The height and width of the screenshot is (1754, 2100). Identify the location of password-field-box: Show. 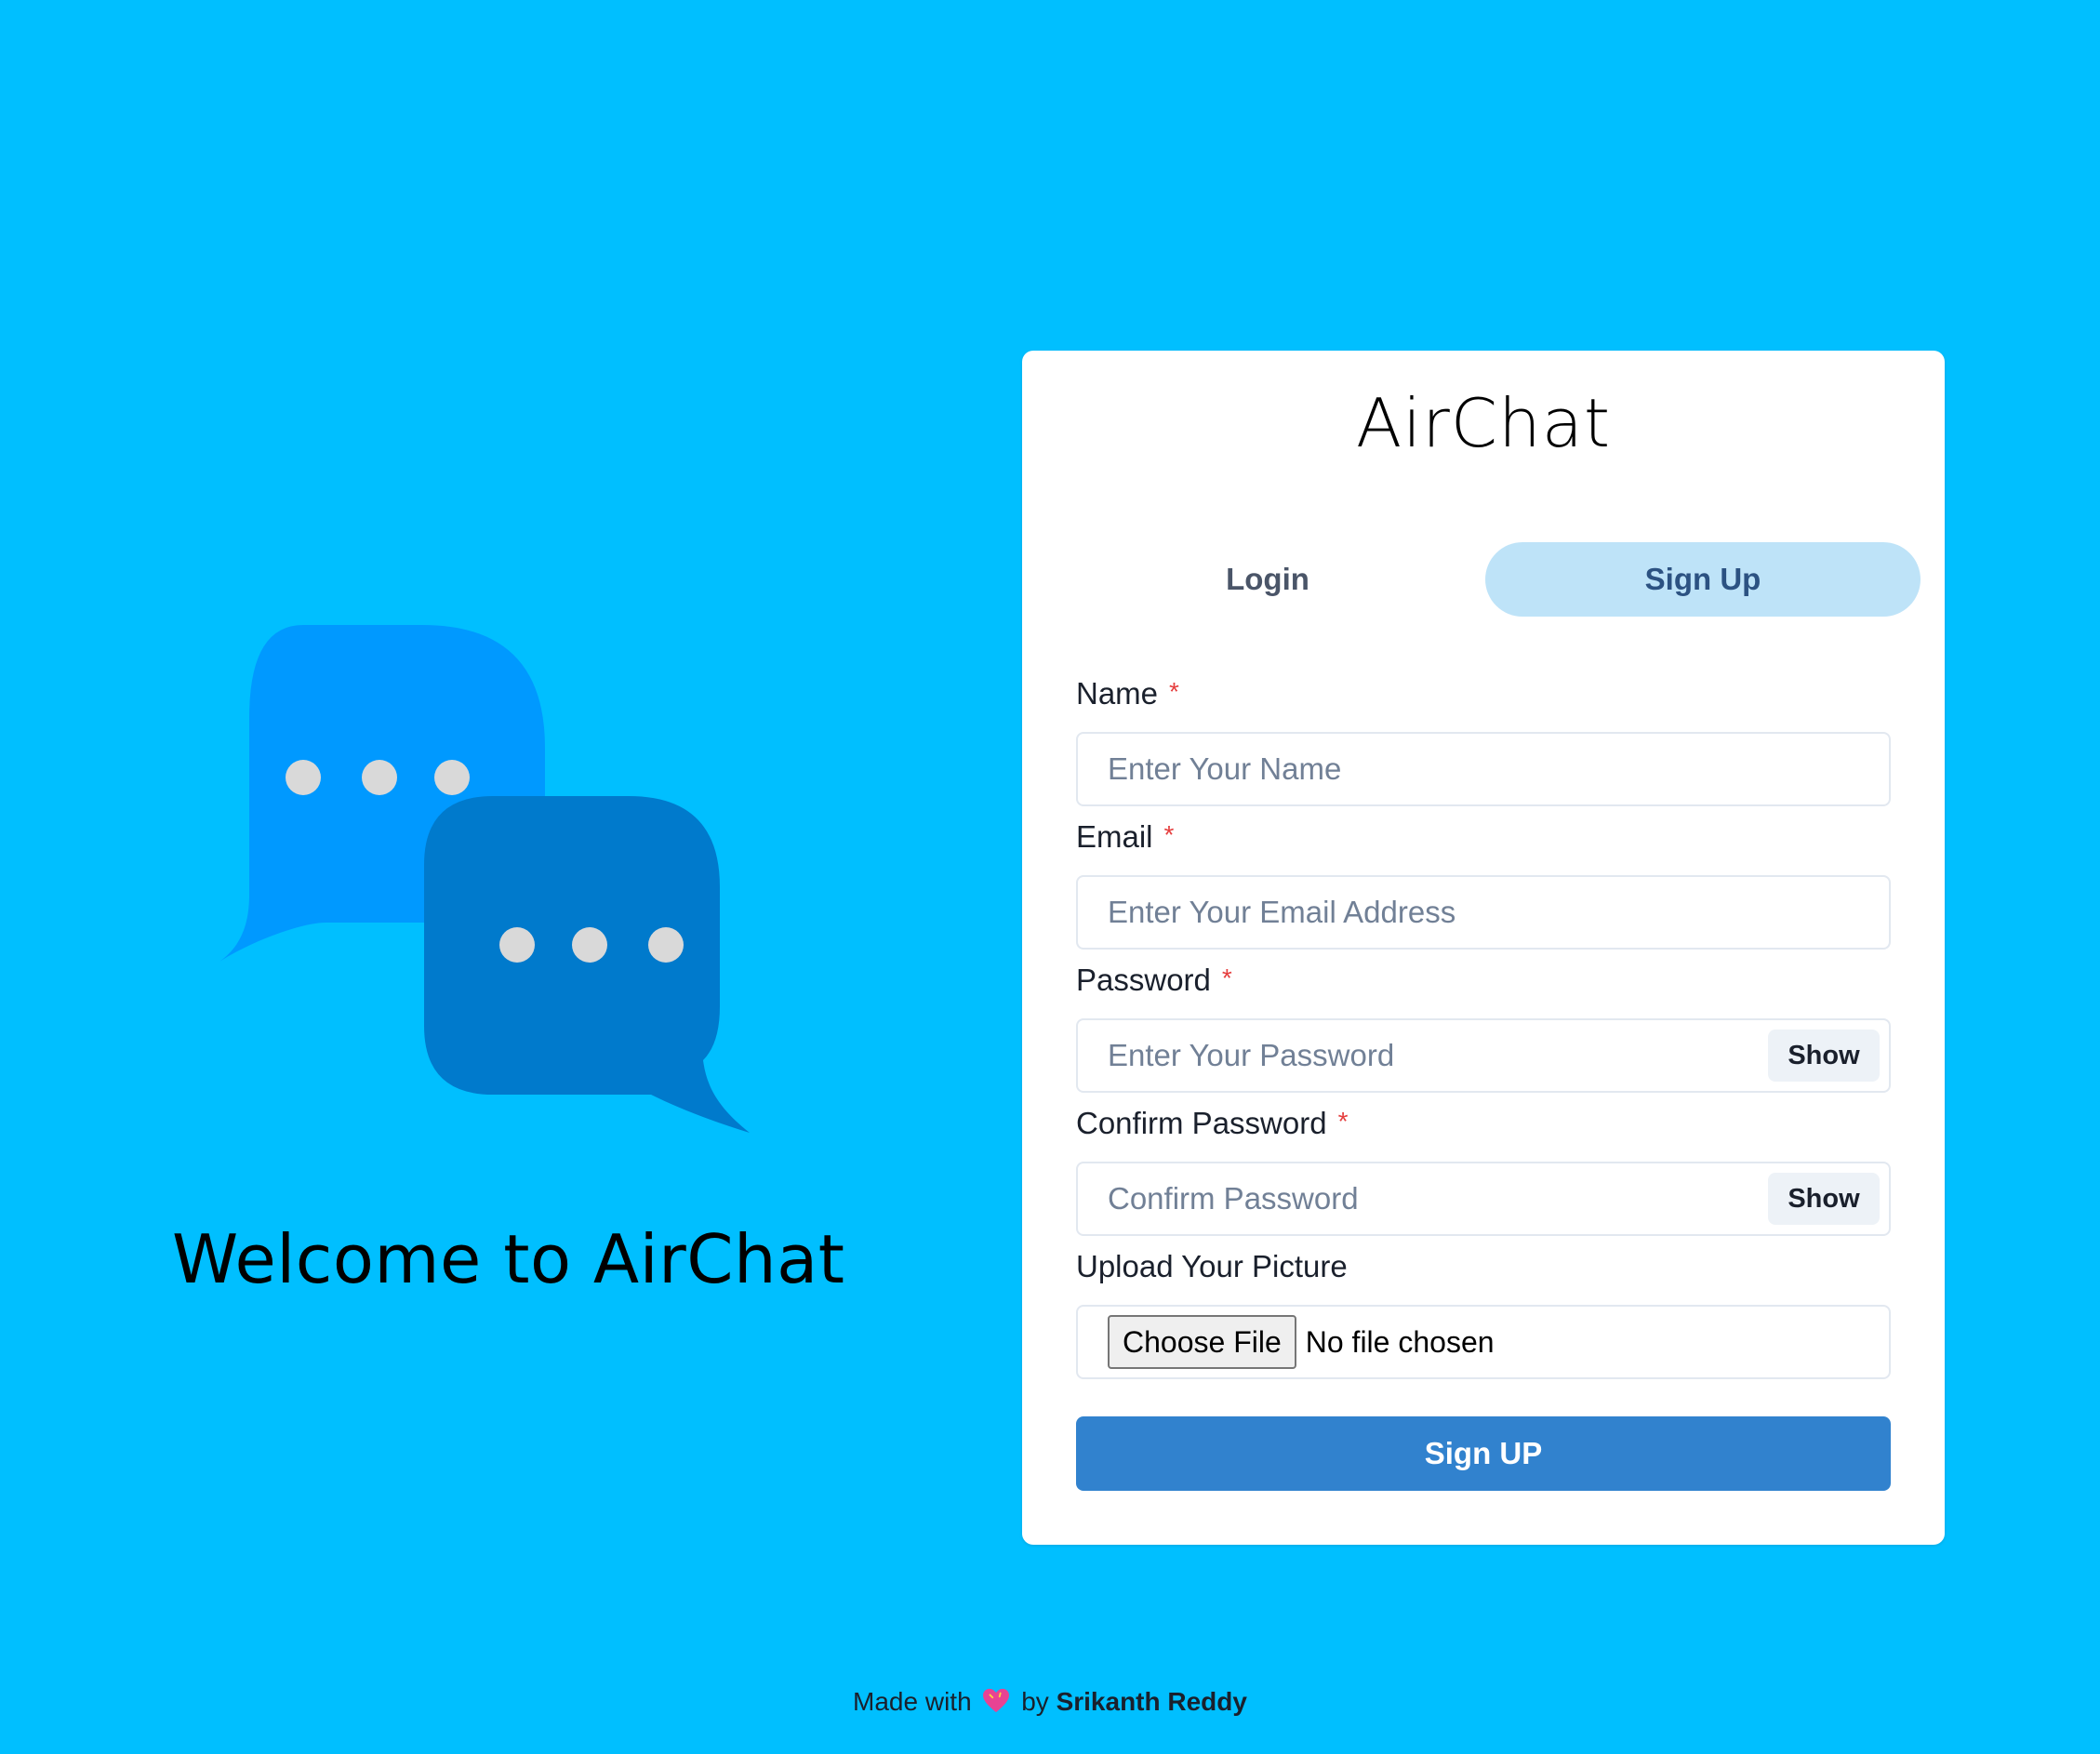
(1484, 1055).